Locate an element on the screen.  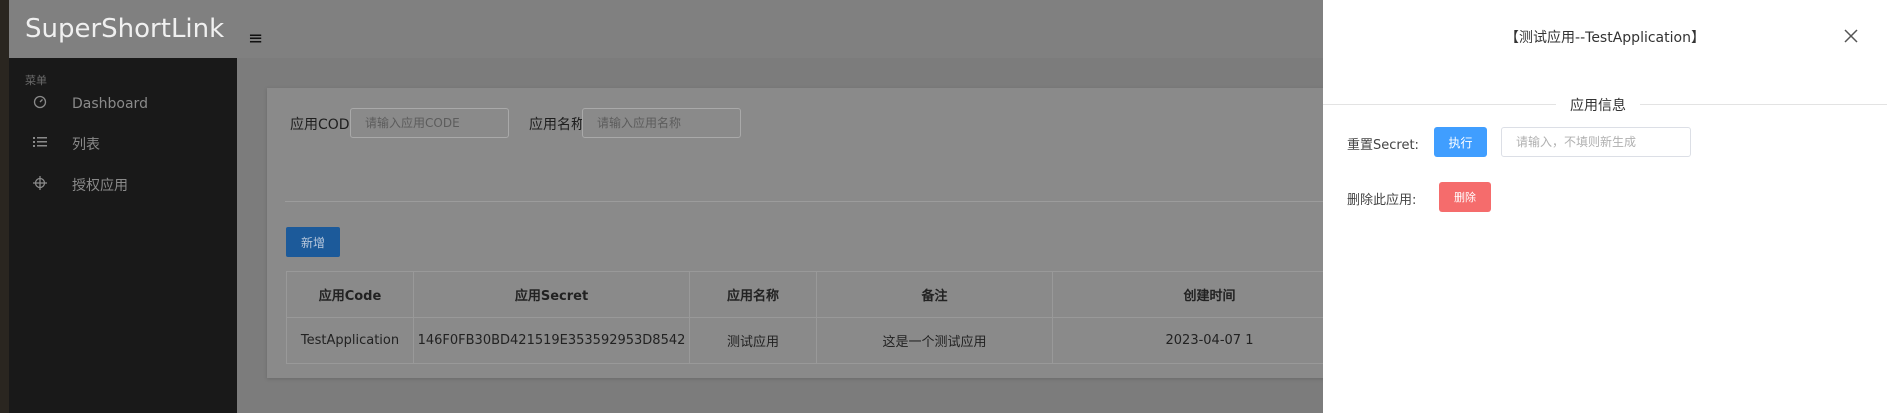
execute-button: 执行 is located at coordinates (1460, 142).